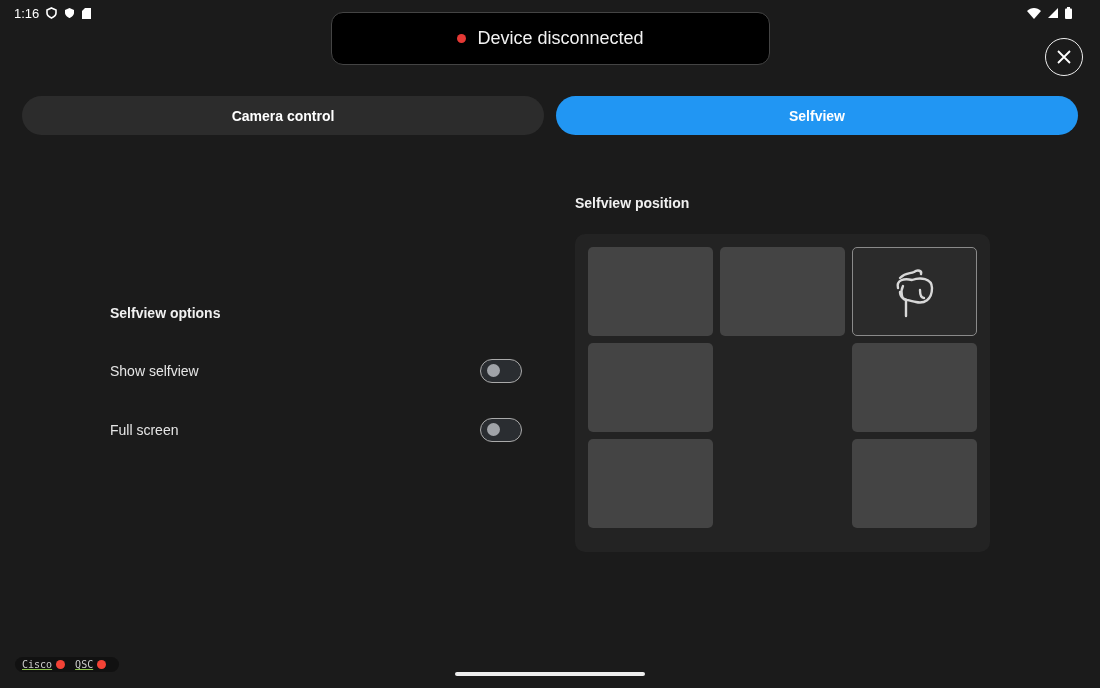 The height and width of the screenshot is (688, 1100). Describe the element at coordinates (166, 313) in the screenshot. I see `section-heading: Selfview options` at that location.